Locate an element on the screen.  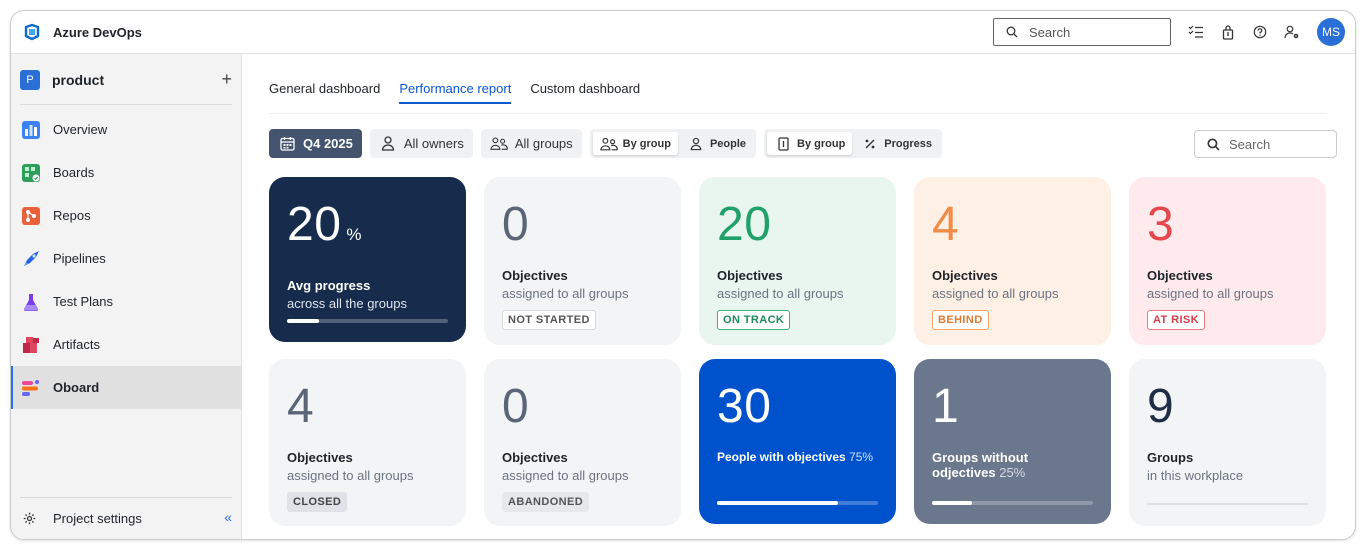
people-title: People with objectives 75% is located at coordinates (795, 457).